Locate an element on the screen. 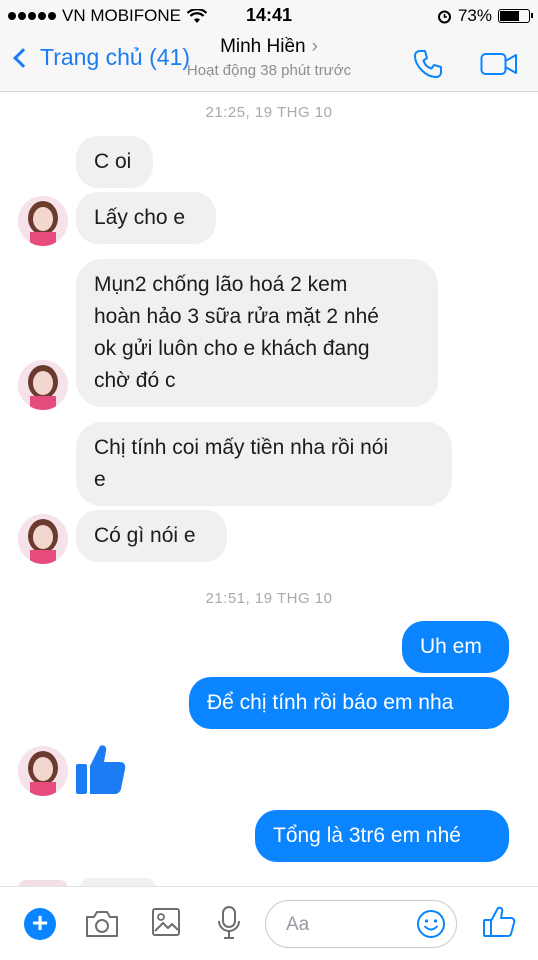 The width and height of the screenshot is (538, 960). microphone-icon is located at coordinates (229, 923).